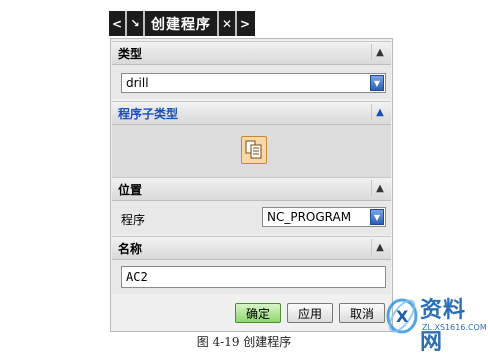 The width and height of the screenshot is (488, 356). I want to click on section-header-name: 名称 ▲, so click(251, 248).